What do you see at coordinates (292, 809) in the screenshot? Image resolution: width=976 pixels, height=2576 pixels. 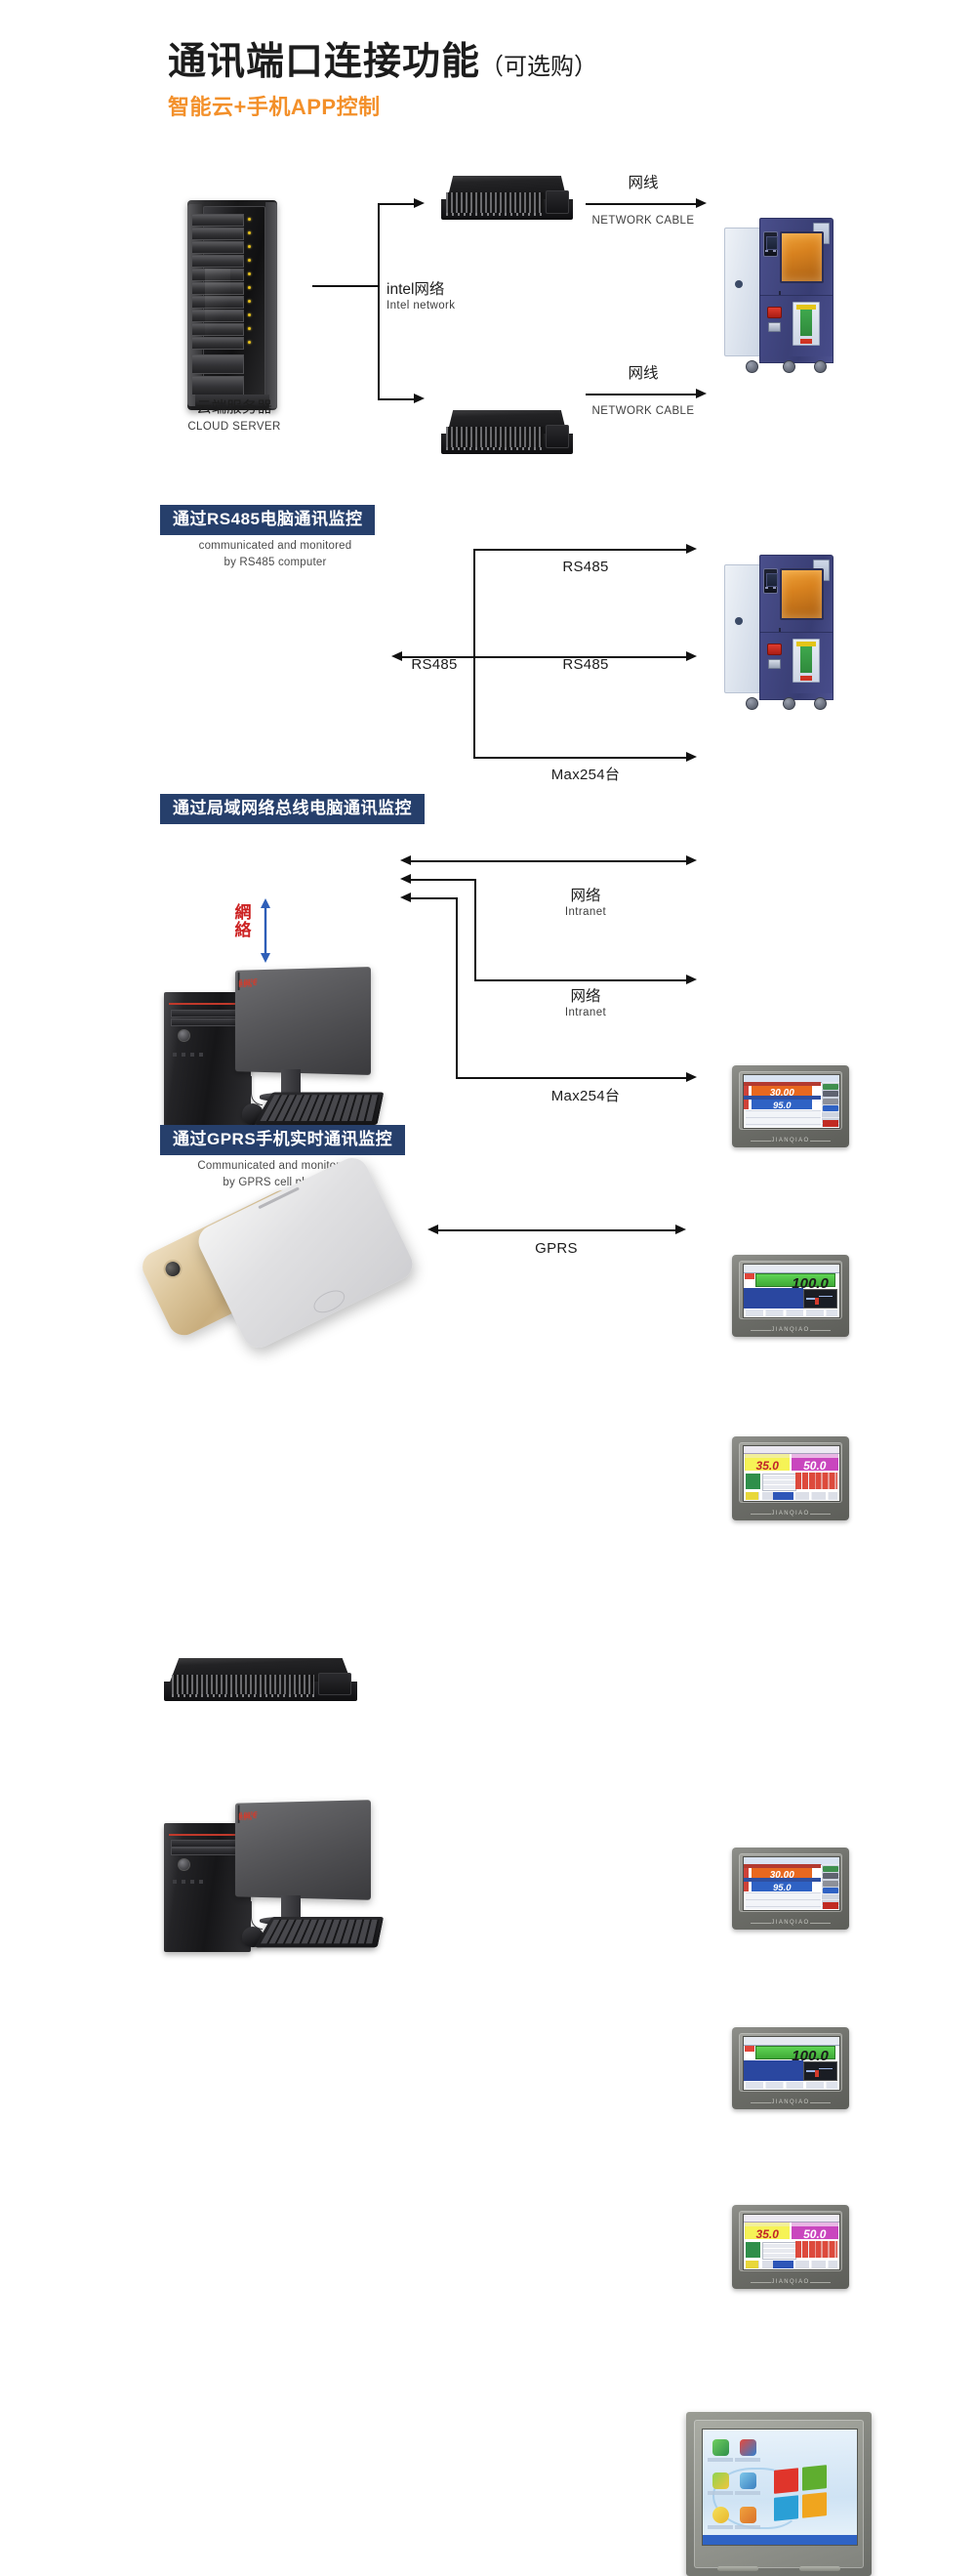 I see `section-banner-lan: 通过局域网络总线电脑通讯监控` at bounding box center [292, 809].